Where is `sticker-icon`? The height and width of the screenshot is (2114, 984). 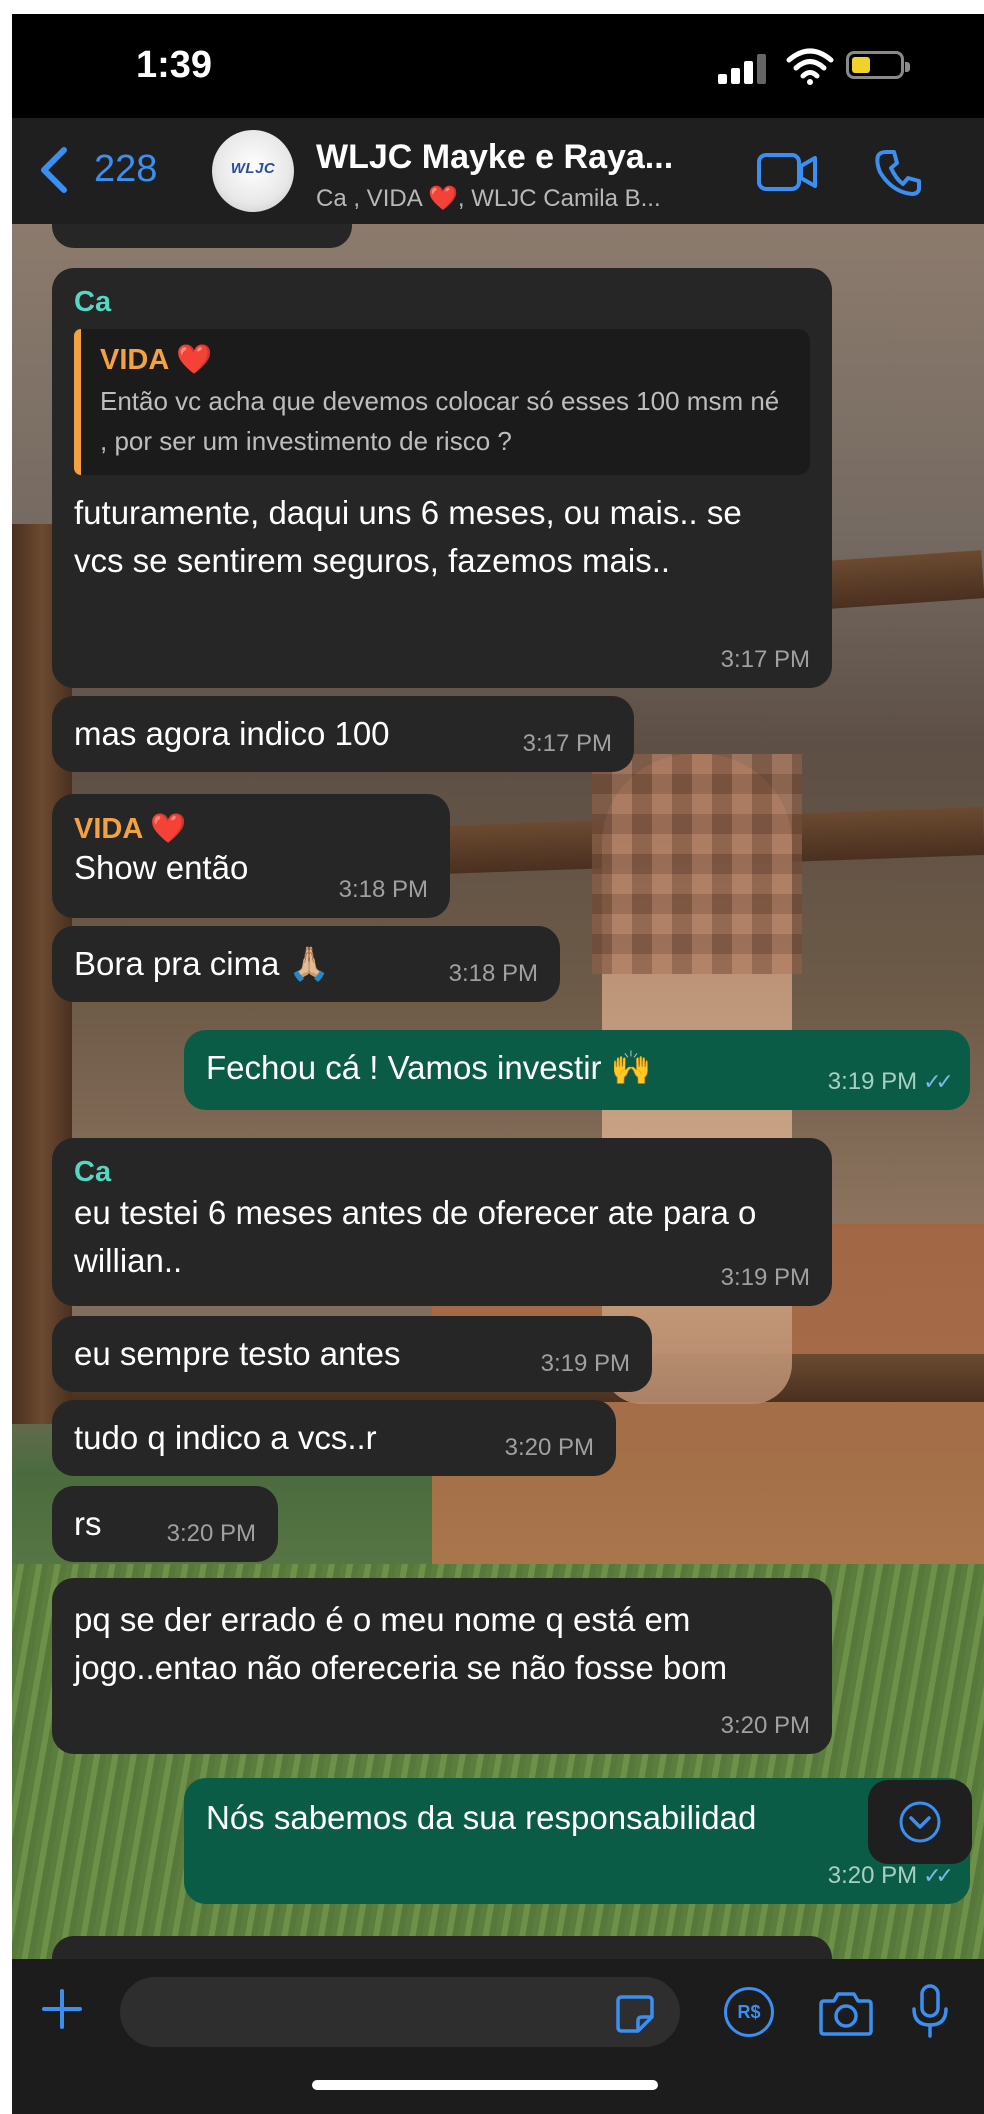 sticker-icon is located at coordinates (635, 2014).